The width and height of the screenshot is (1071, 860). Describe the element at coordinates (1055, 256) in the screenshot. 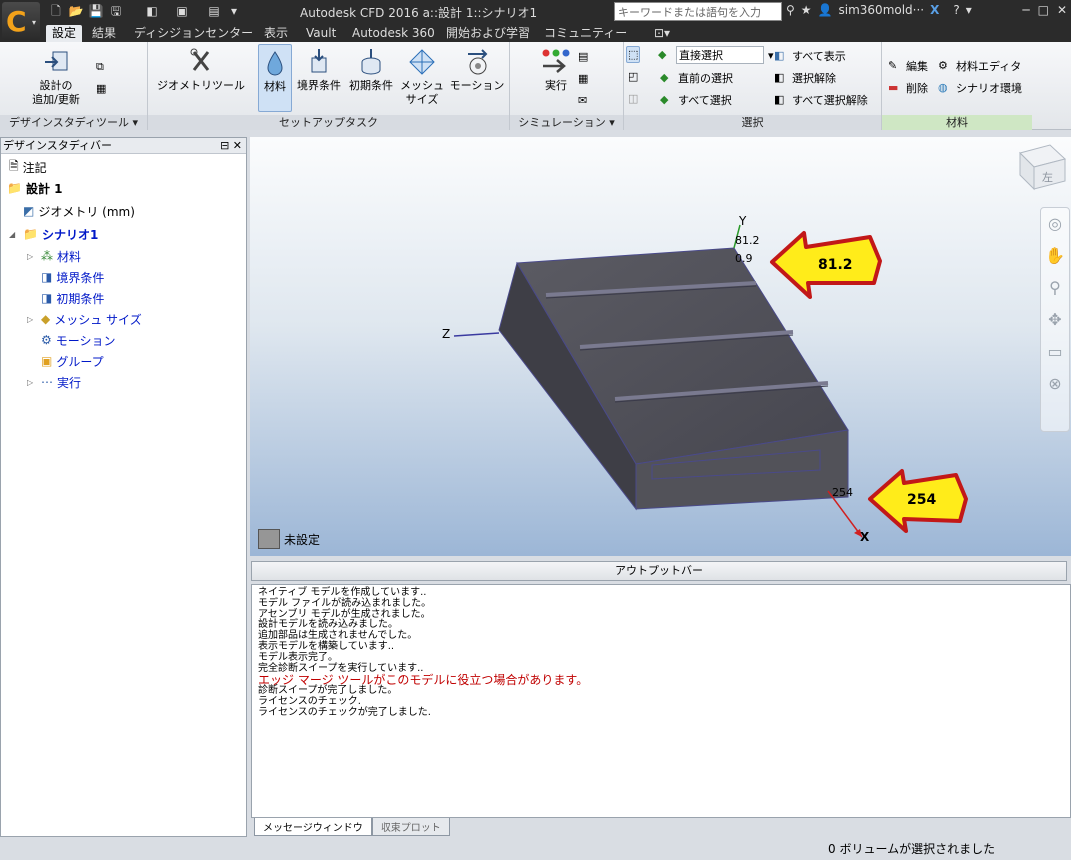

I see `pan-hand-icon: ✋` at that location.